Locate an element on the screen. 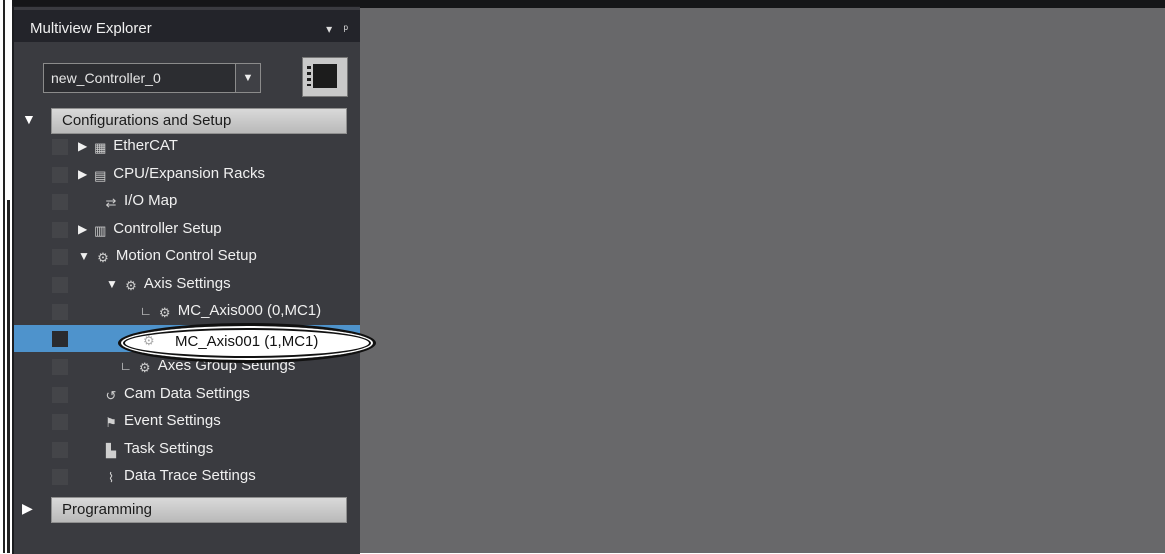 The image size is (1165, 554). tree-item: ⚑ Event Settings is located at coordinates (187, 421).